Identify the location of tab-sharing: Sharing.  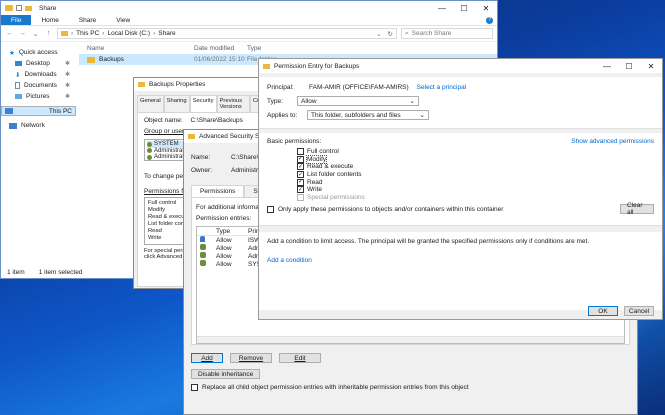
(176, 103).